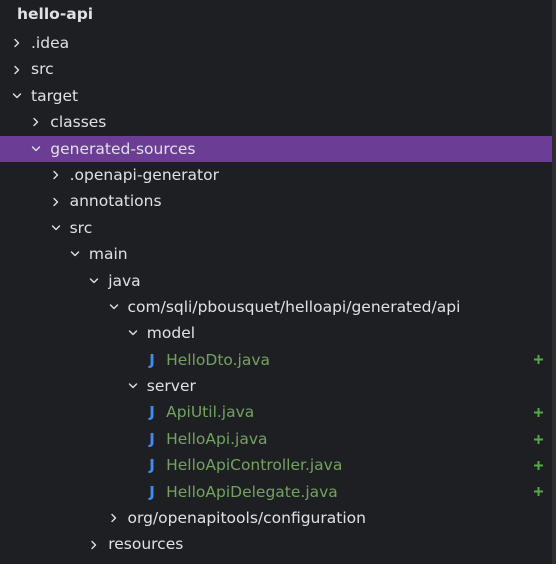 The image size is (556, 564). What do you see at coordinates (276, 148) in the screenshot?
I see `tree-item-generated-sources: generated-sources` at bounding box center [276, 148].